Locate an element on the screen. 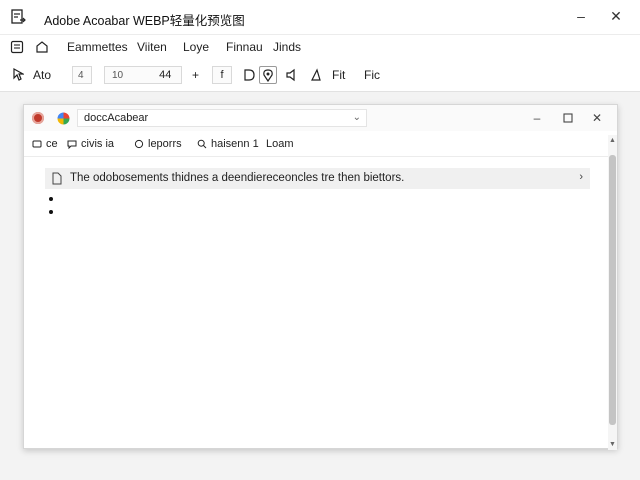 Image resolution: width=640 pixels, height=480 pixels. panel-icon is located at coordinates (17, 47).